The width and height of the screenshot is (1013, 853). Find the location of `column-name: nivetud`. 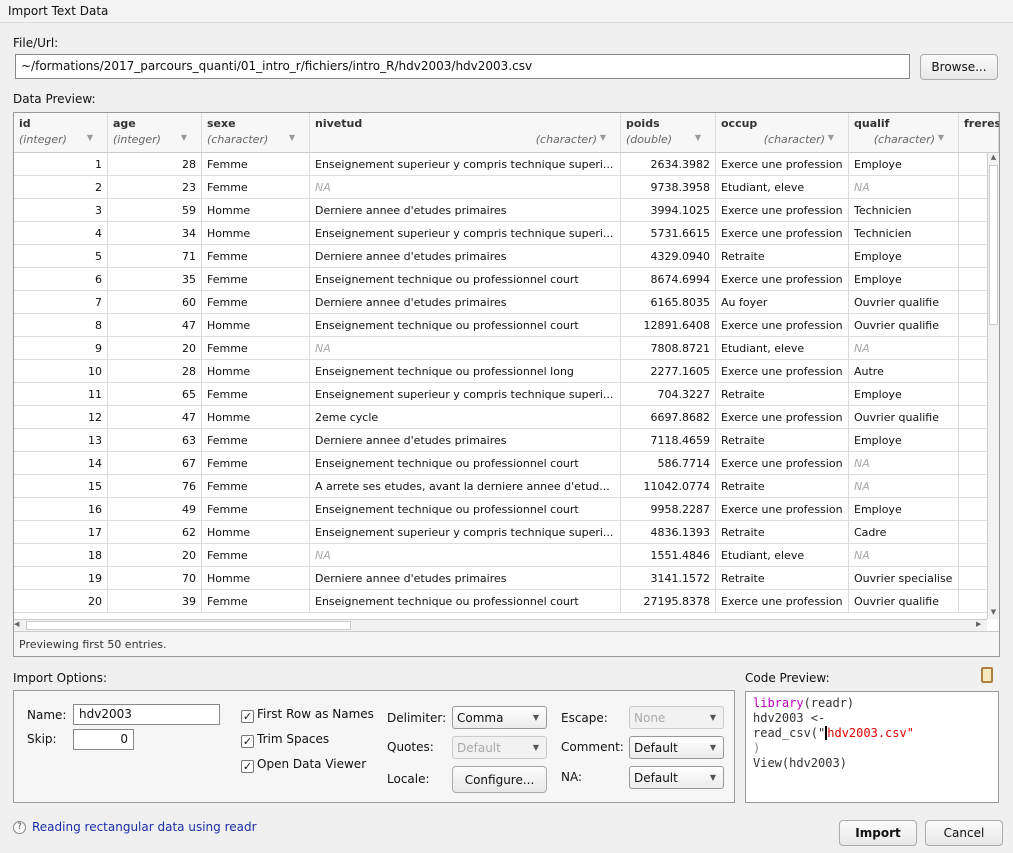

column-name: nivetud is located at coordinates (339, 123).